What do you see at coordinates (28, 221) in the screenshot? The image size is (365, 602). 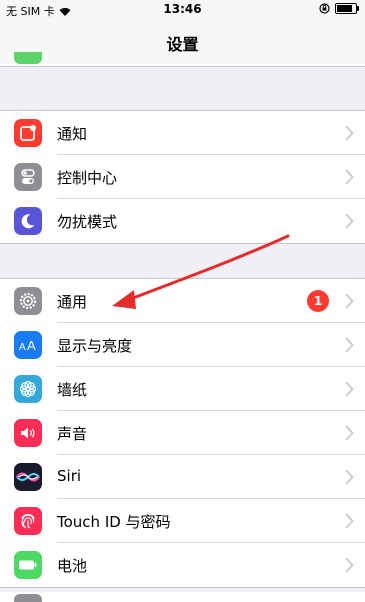 I see `moon-icon` at bounding box center [28, 221].